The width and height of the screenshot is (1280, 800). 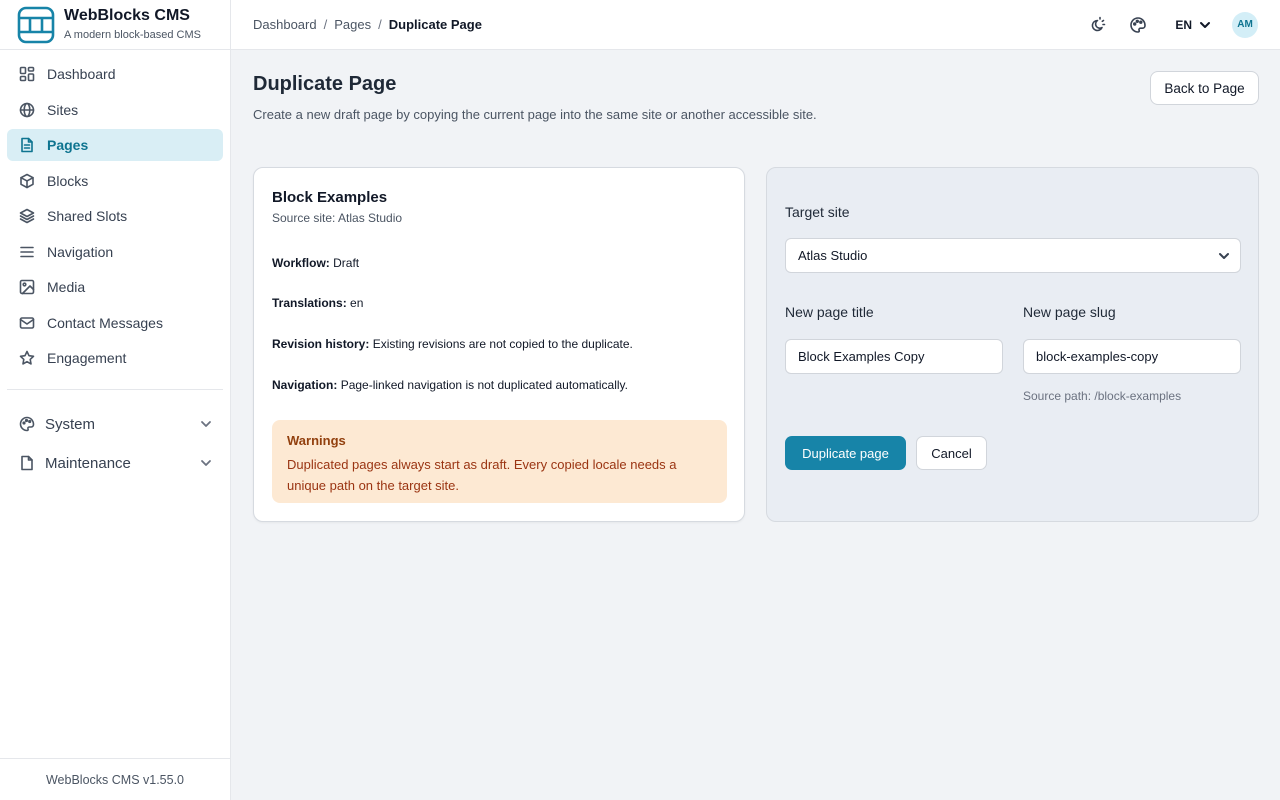 What do you see at coordinates (36, 24) in the screenshot?
I see `logo-icon` at bounding box center [36, 24].